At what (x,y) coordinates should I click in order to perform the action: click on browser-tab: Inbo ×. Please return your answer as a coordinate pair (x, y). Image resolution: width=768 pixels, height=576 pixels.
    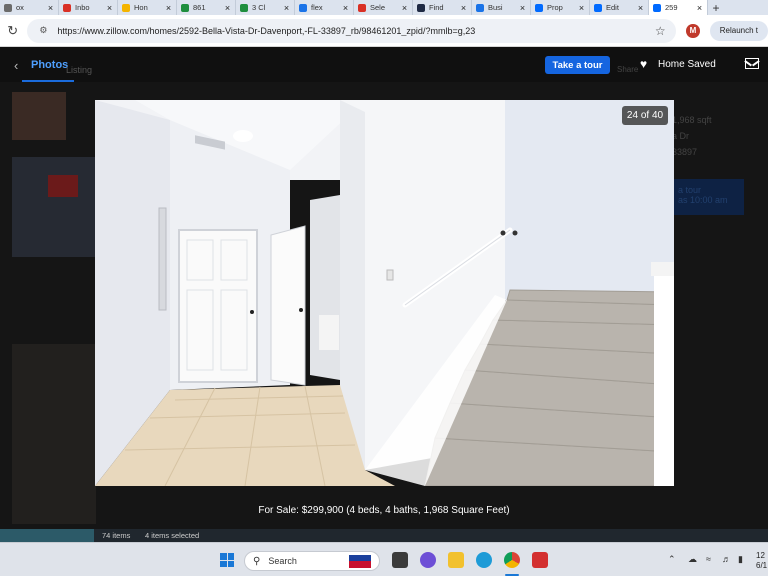
    Looking at the image, I should click on (88, 7).